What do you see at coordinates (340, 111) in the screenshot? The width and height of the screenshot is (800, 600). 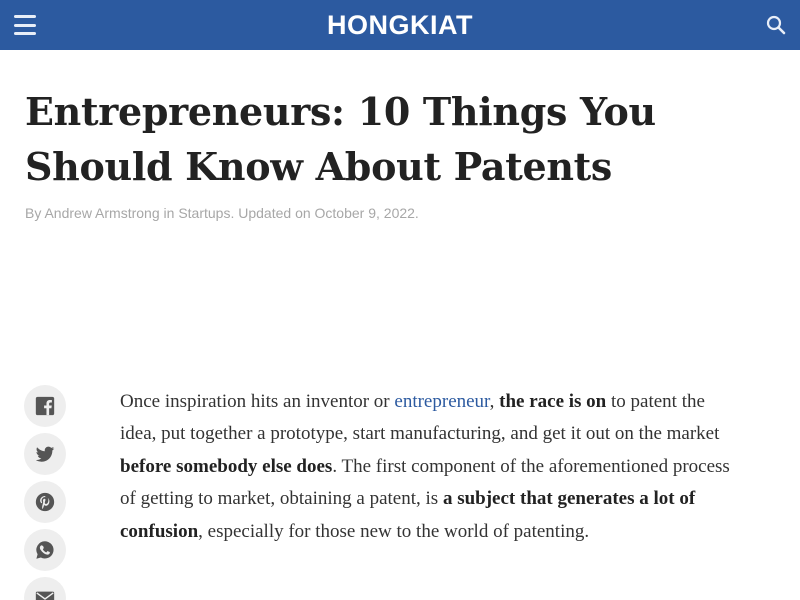 I see `title-line-1: Entrepreneurs: 10 Things You` at bounding box center [340, 111].